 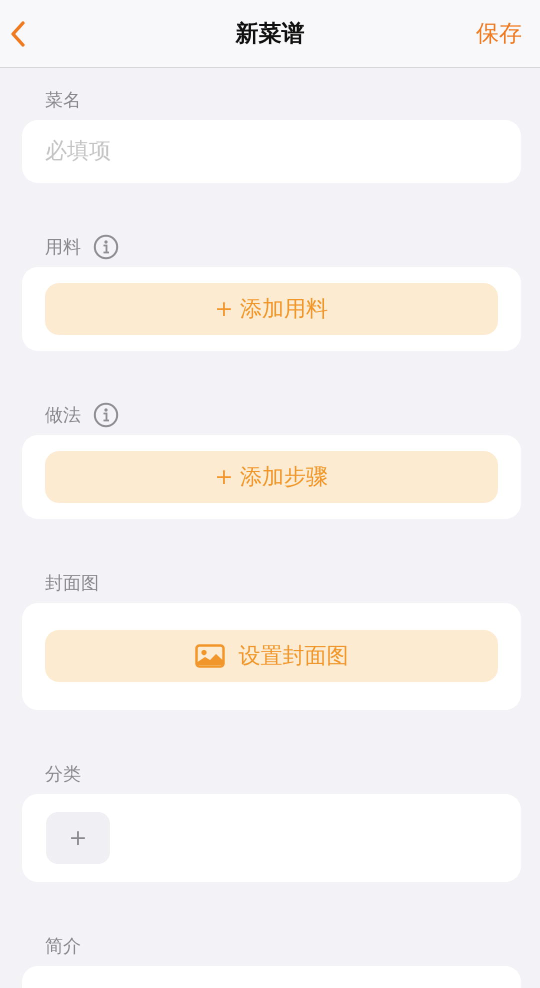 I want to click on section-label: 简介, so click(x=63, y=946).